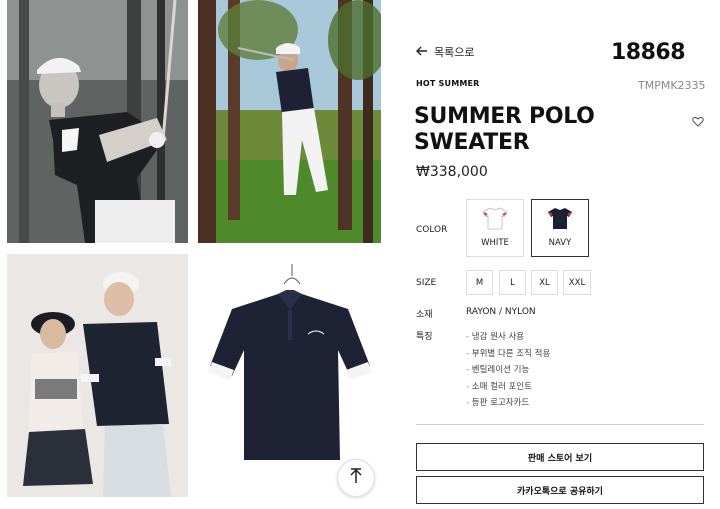 The width and height of the screenshot is (720, 509). Describe the element at coordinates (501, 312) in the screenshot. I see `material-value: RAYON / NYLON` at that location.